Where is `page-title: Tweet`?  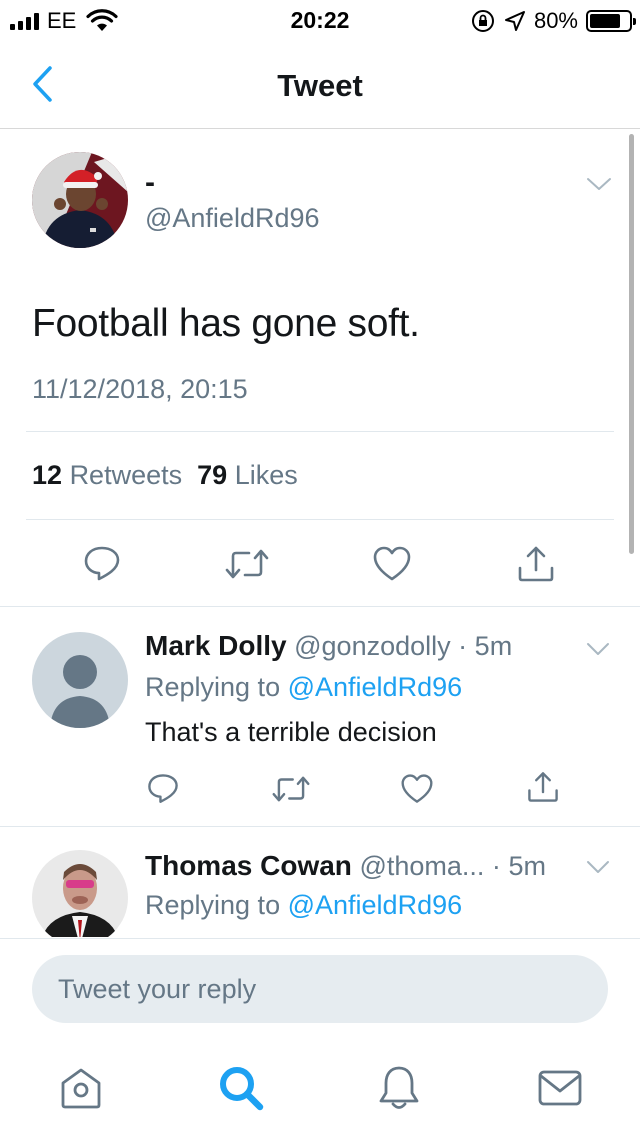
page-title: Tweet is located at coordinates (320, 85).